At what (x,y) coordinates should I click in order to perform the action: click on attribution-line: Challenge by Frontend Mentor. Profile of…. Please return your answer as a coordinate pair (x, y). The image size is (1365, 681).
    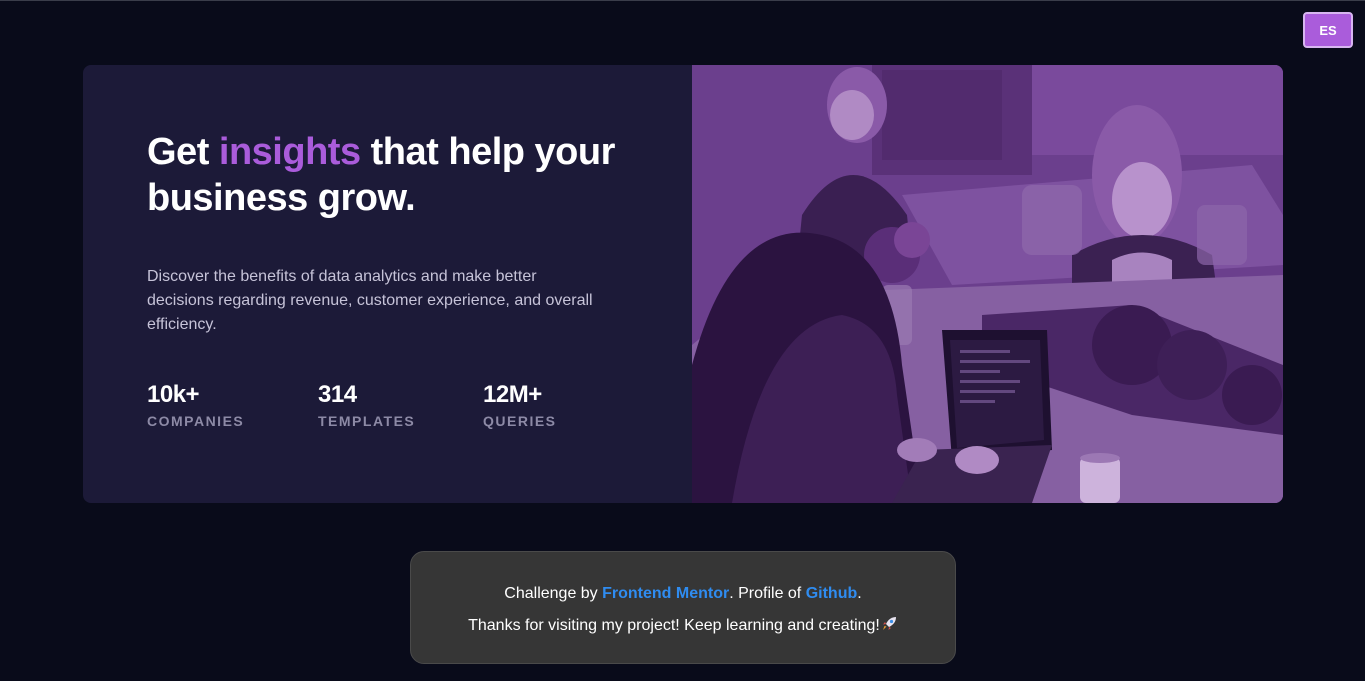
    Looking at the image, I should click on (683, 594).